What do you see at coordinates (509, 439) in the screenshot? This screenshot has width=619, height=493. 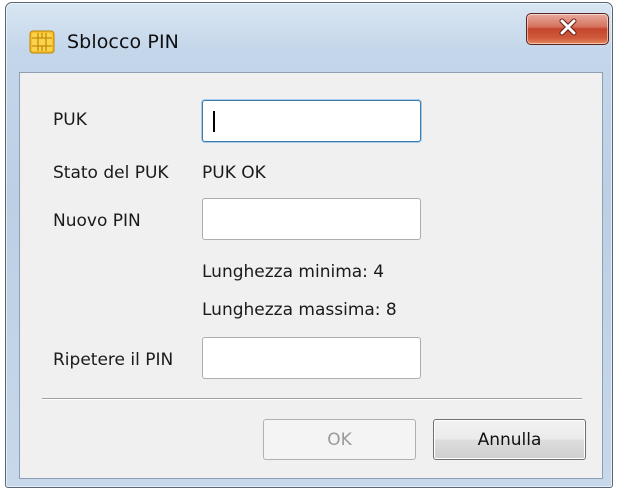 I see `cancel-button: Annulla` at bounding box center [509, 439].